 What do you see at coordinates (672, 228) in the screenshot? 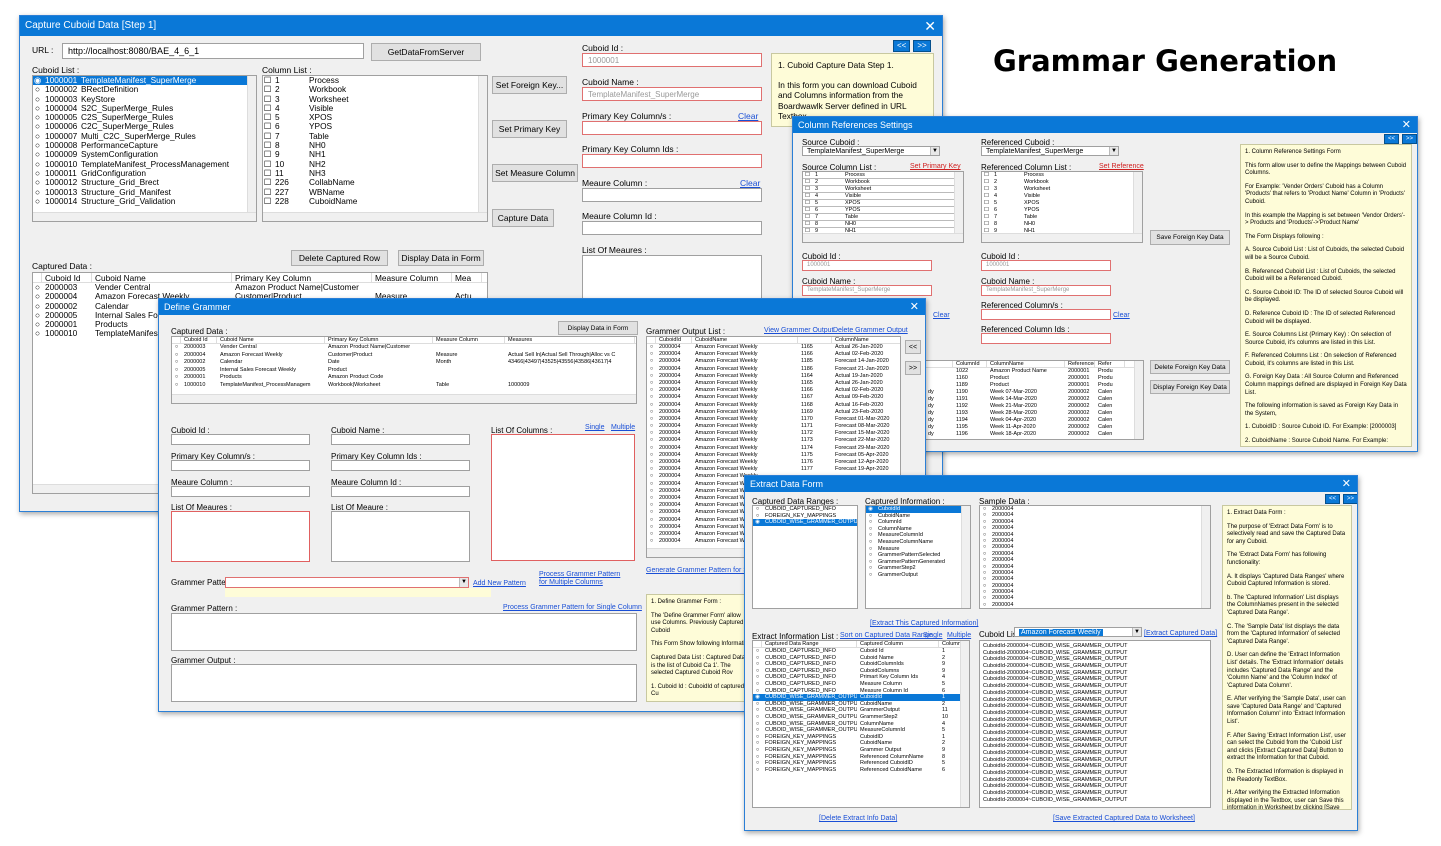
I see `measure-id-field` at bounding box center [672, 228].